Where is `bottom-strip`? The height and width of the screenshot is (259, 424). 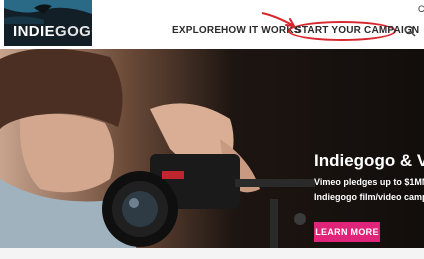
bottom-strip is located at coordinates (212, 253).